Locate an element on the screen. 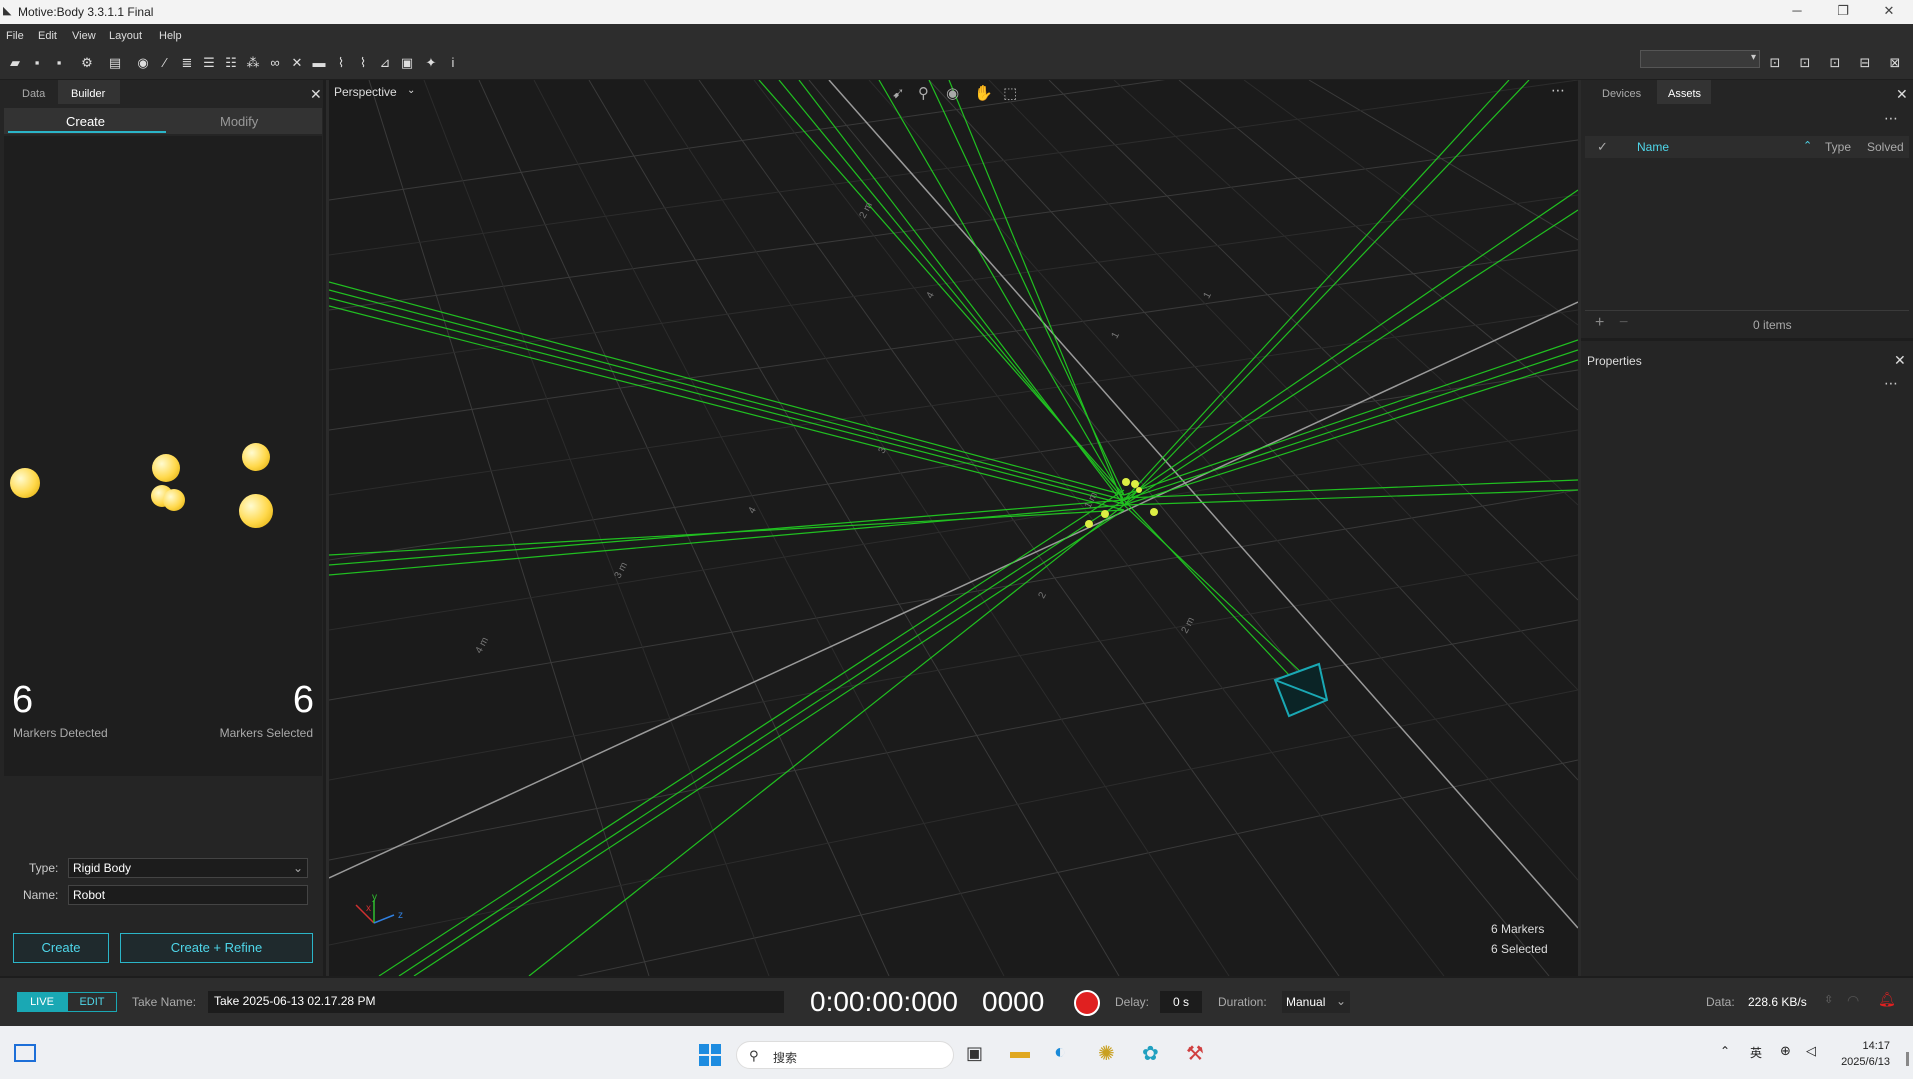  axis-gizmo is located at coordinates (375, 912).